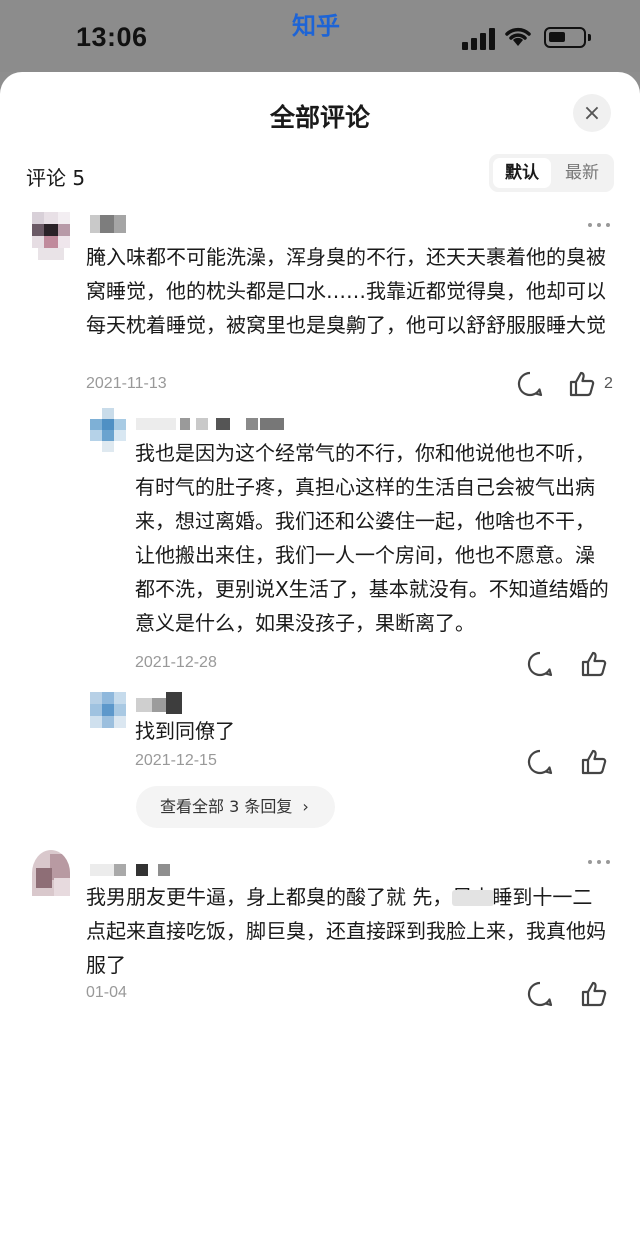  Describe the element at coordinates (582, 173) in the screenshot. I see `sort-newest-button: 最新` at that location.